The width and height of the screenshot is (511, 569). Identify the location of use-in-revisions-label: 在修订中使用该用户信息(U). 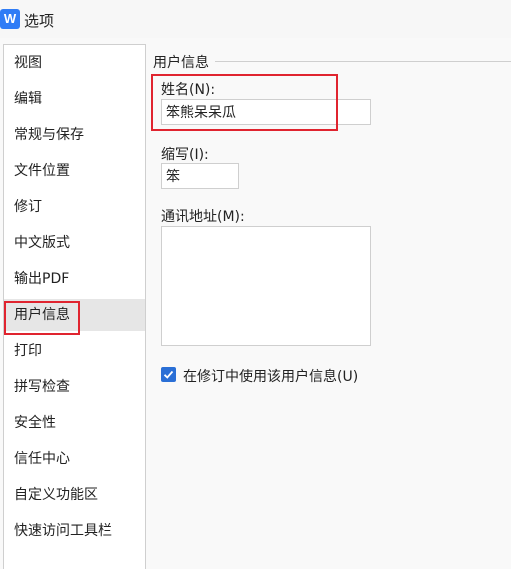
(270, 376).